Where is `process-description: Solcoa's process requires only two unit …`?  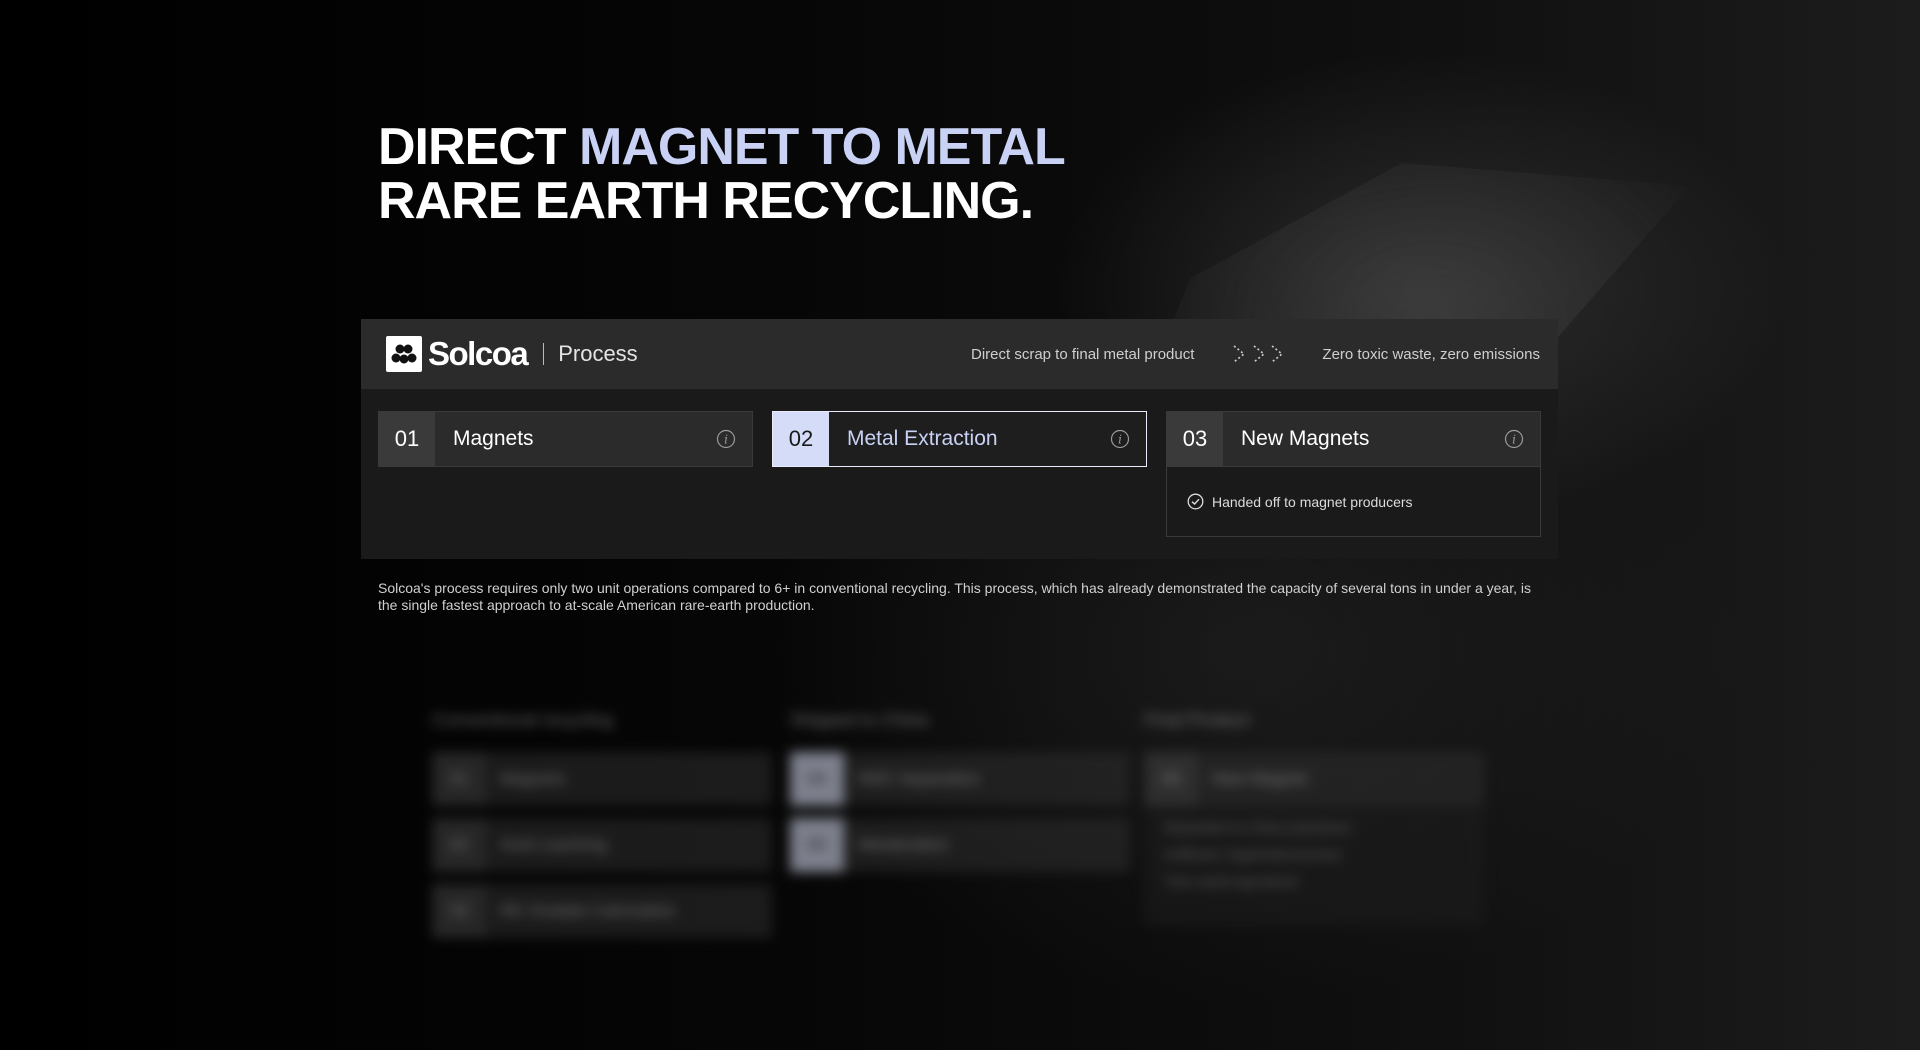
process-description: Solcoa's process requires only two unit … is located at coordinates (954, 596).